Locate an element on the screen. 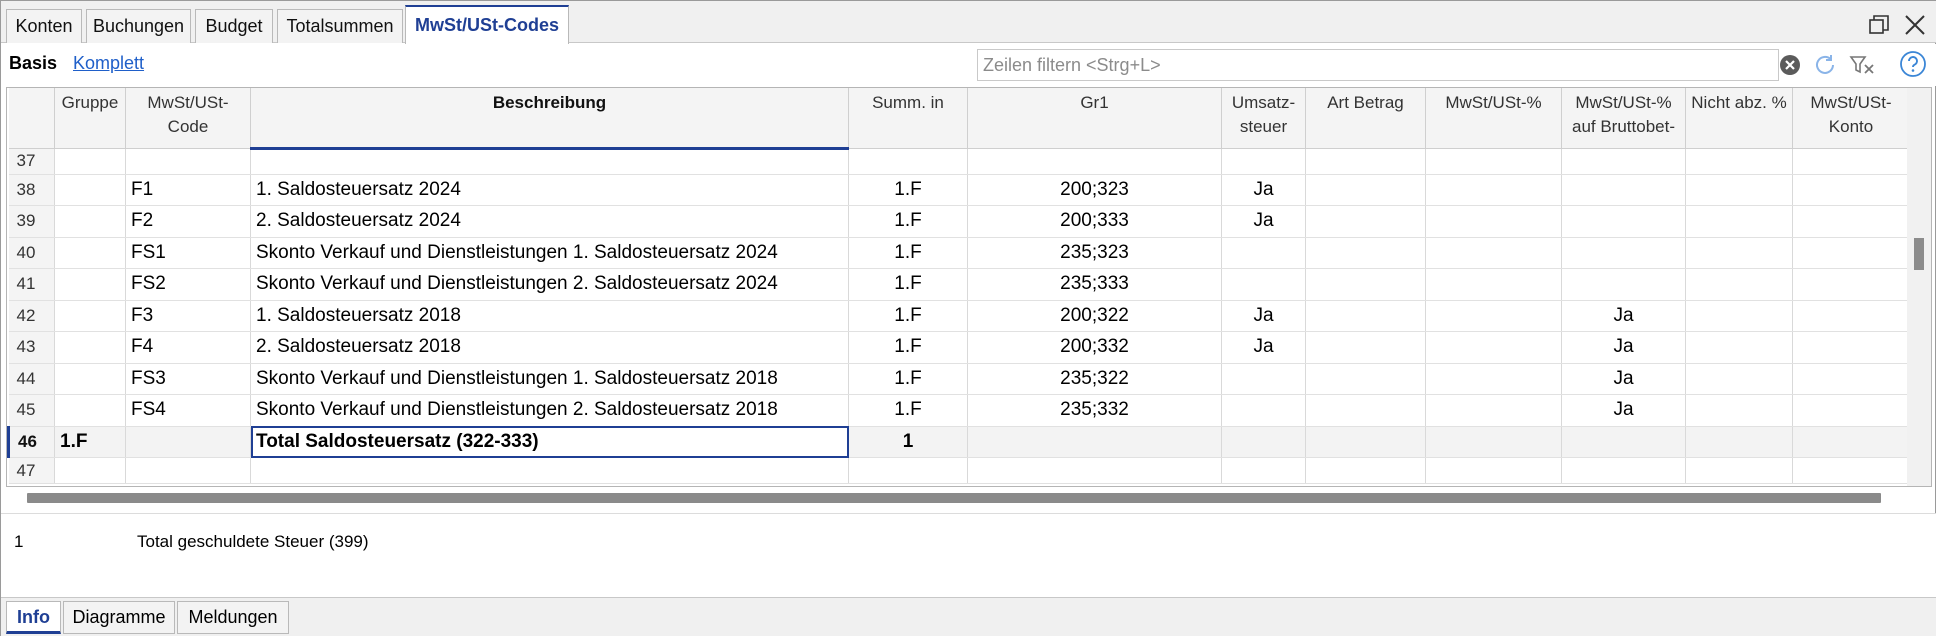 This screenshot has width=1936, height=636. help-icon is located at coordinates (1913, 66).